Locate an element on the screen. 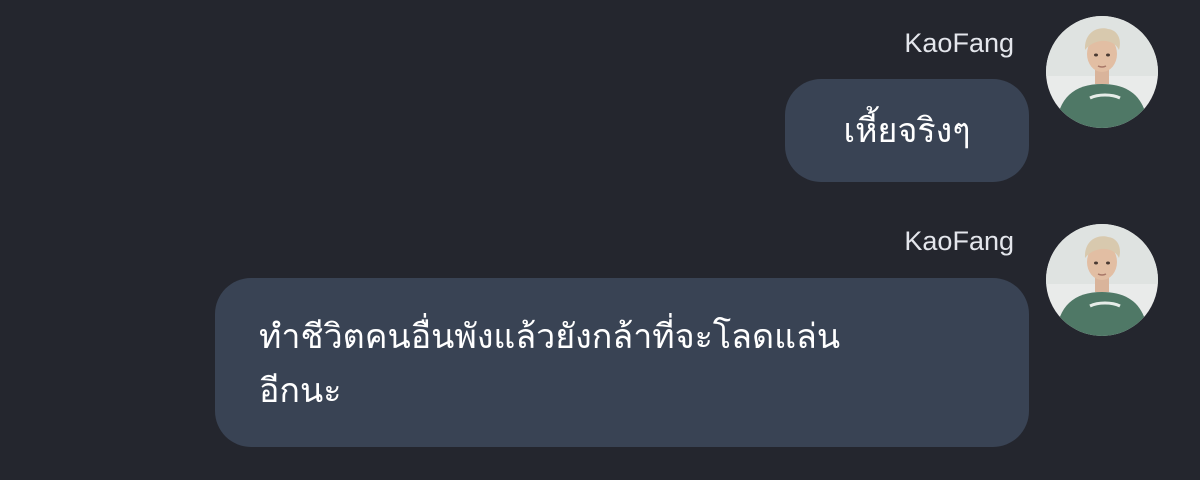 Image resolution: width=1200 pixels, height=480 pixels. message-bubble: เหี้ยจริงๆ is located at coordinates (907, 130).